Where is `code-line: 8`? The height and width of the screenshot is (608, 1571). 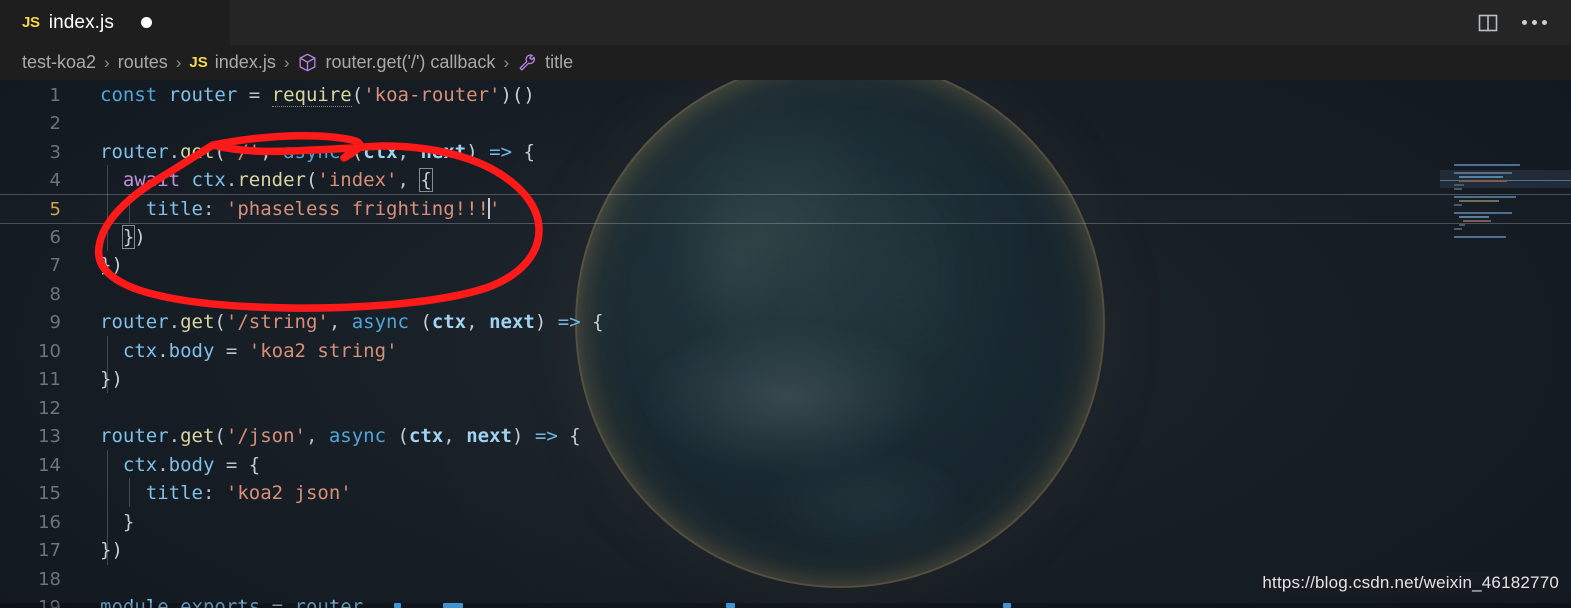 code-line: 8 is located at coordinates (785, 294).